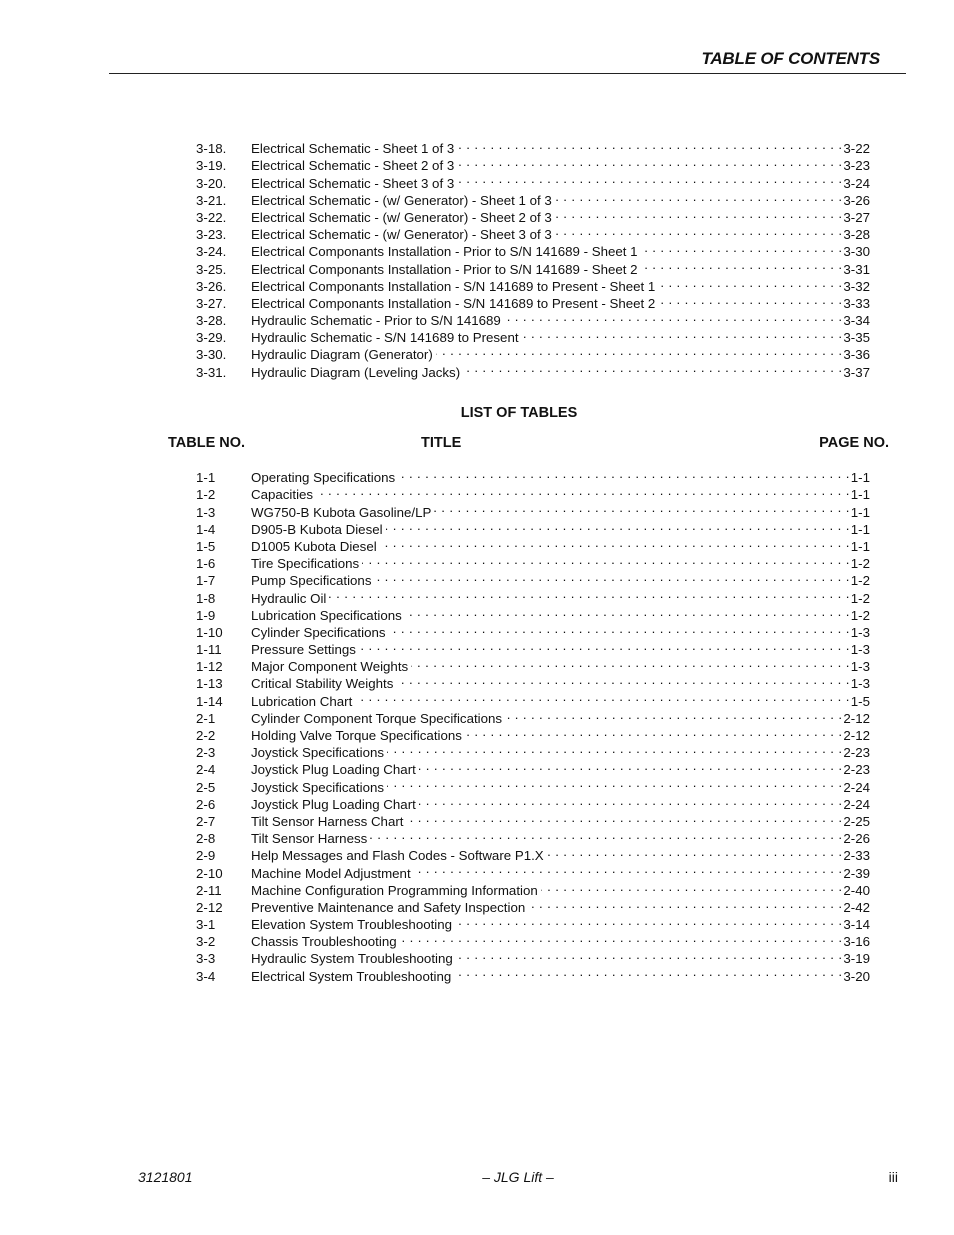  What do you see at coordinates (856, 183) in the screenshot?
I see `figure-entry-page: 3-24` at bounding box center [856, 183].